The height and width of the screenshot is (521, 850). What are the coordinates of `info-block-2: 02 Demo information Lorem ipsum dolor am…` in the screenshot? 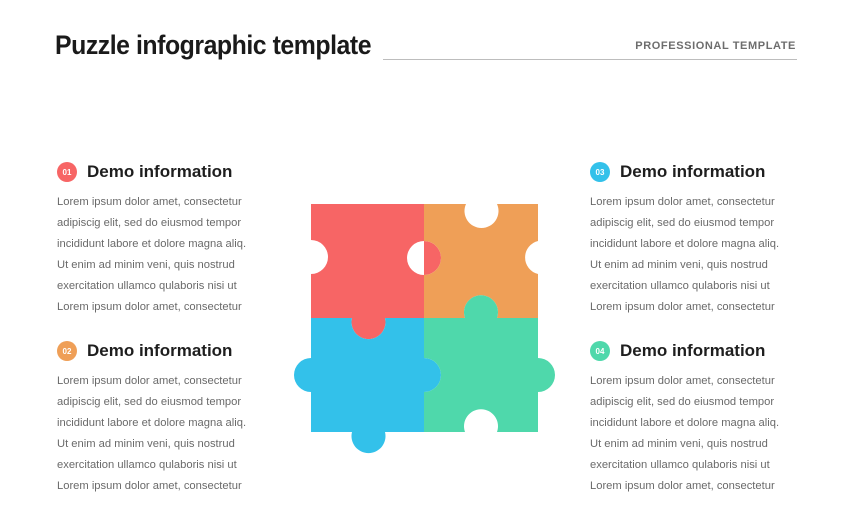 It's located at (162, 418).